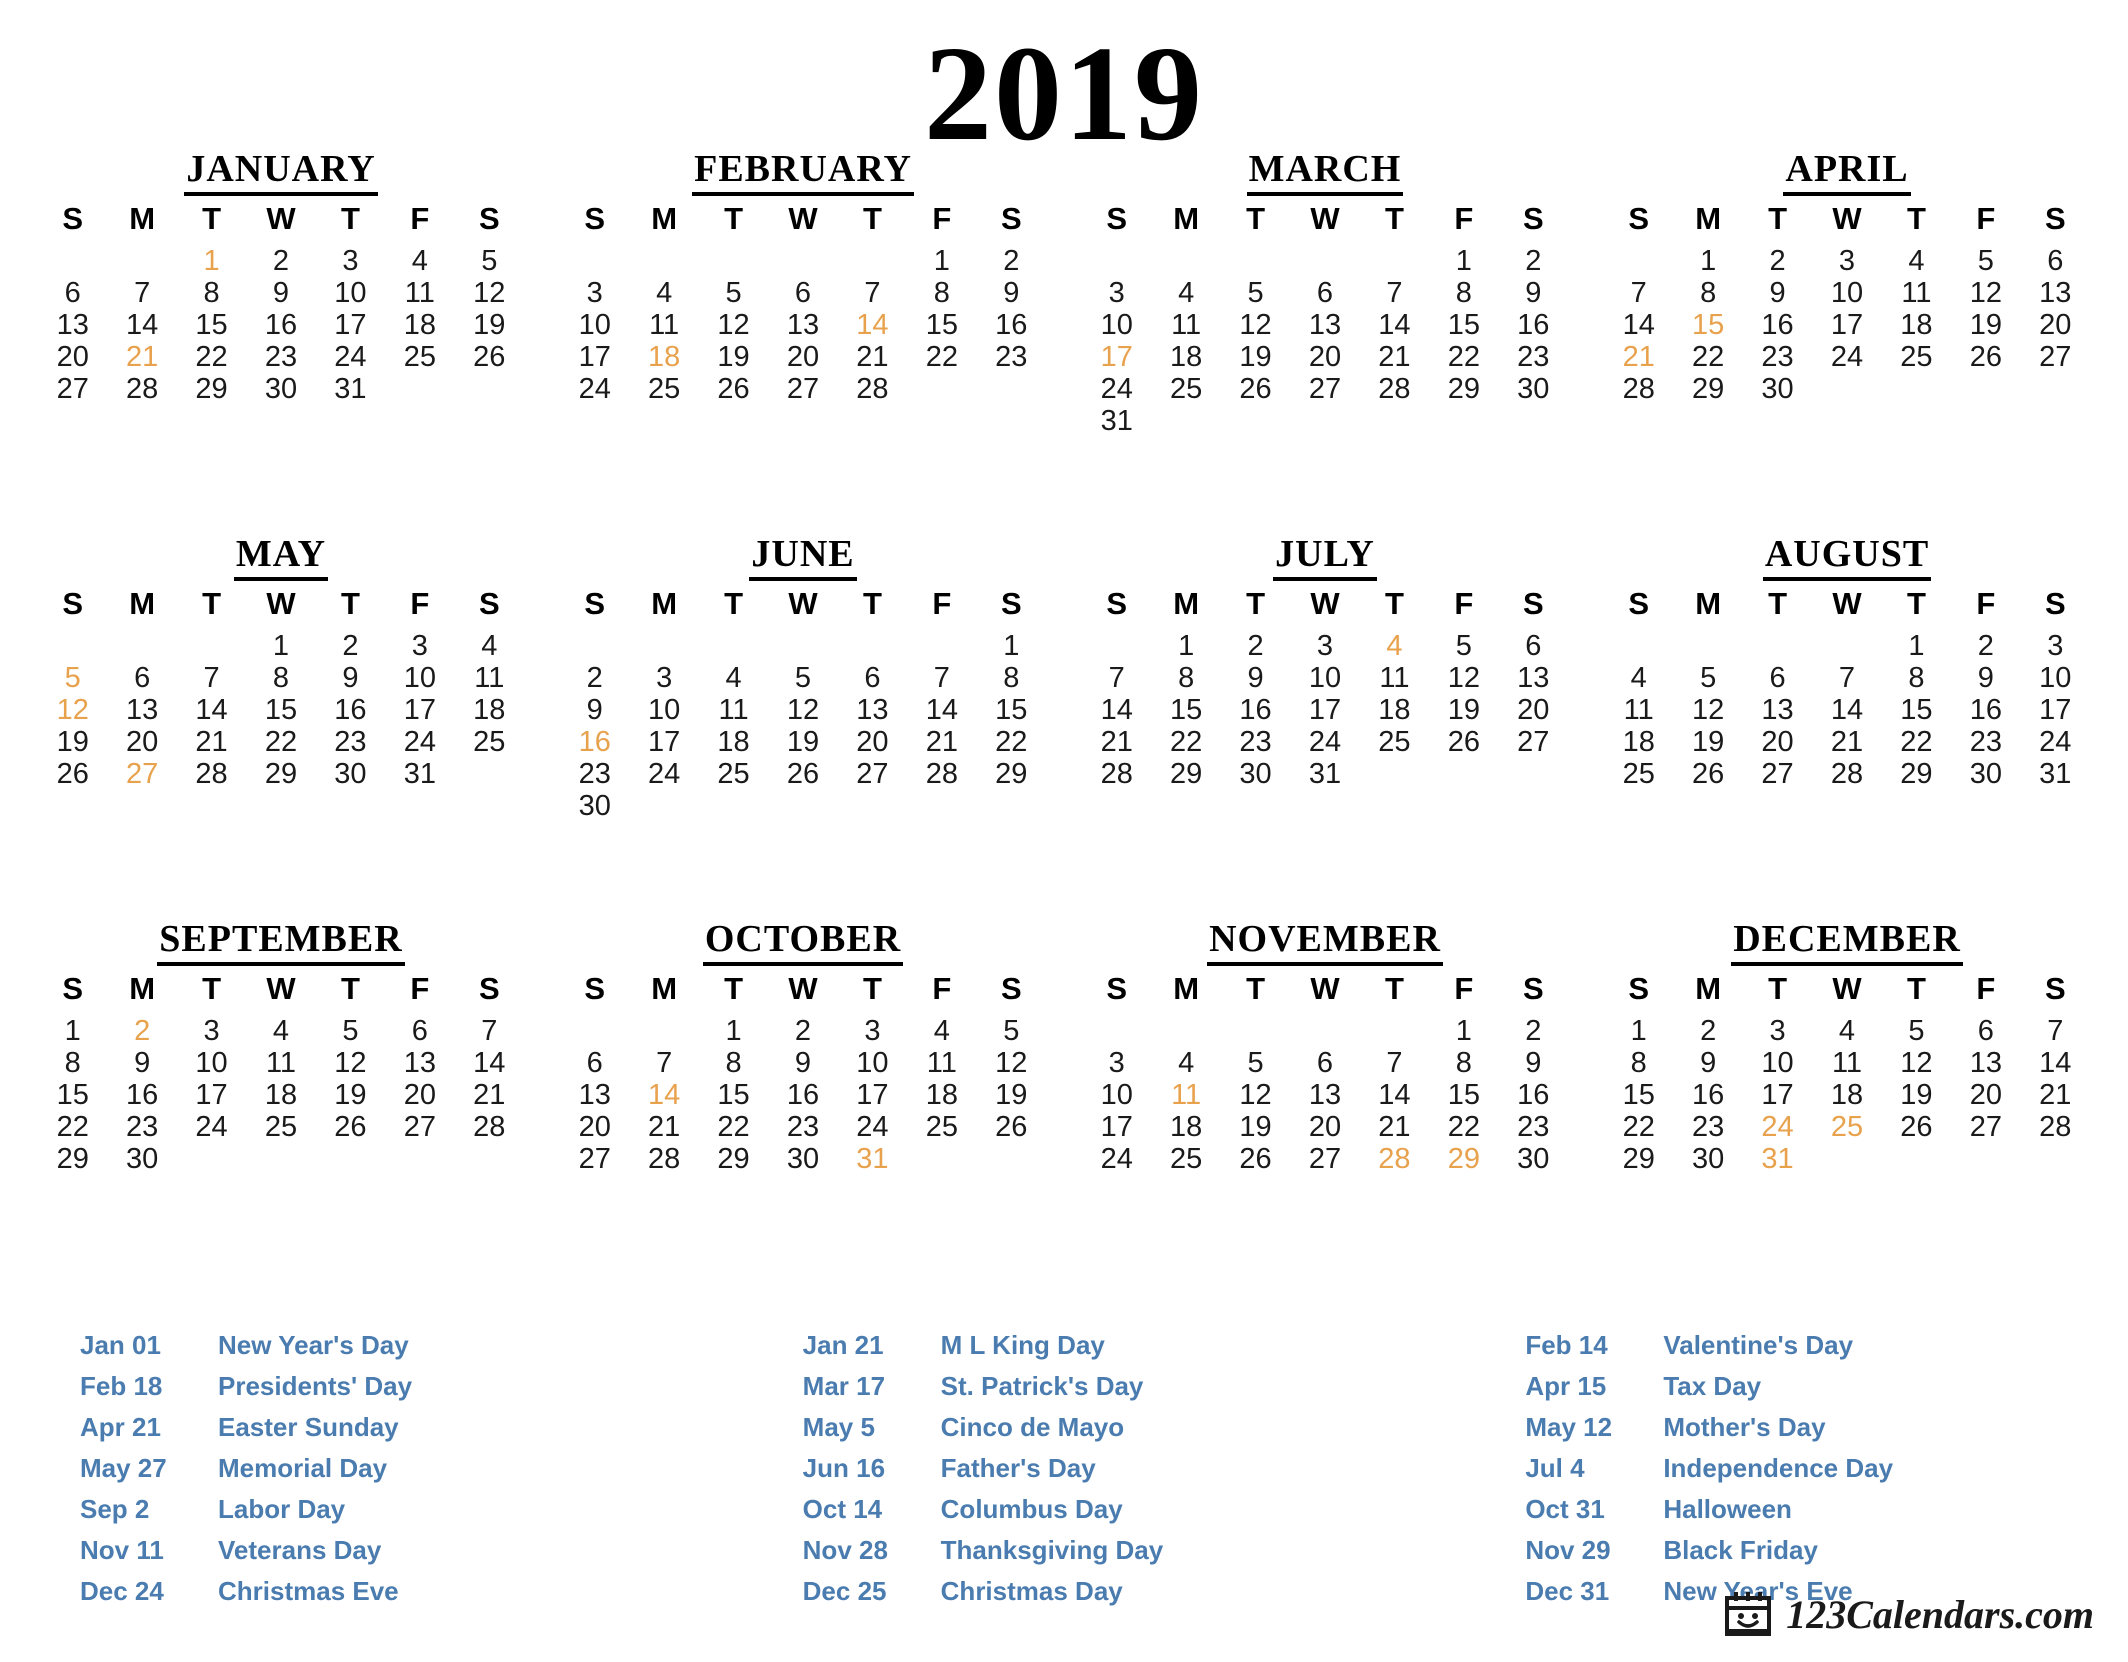 This screenshot has width=2128, height=1662. Describe the element at coordinates (1463, 1159) in the screenshot. I see `day-cell-holiday: 29` at that location.